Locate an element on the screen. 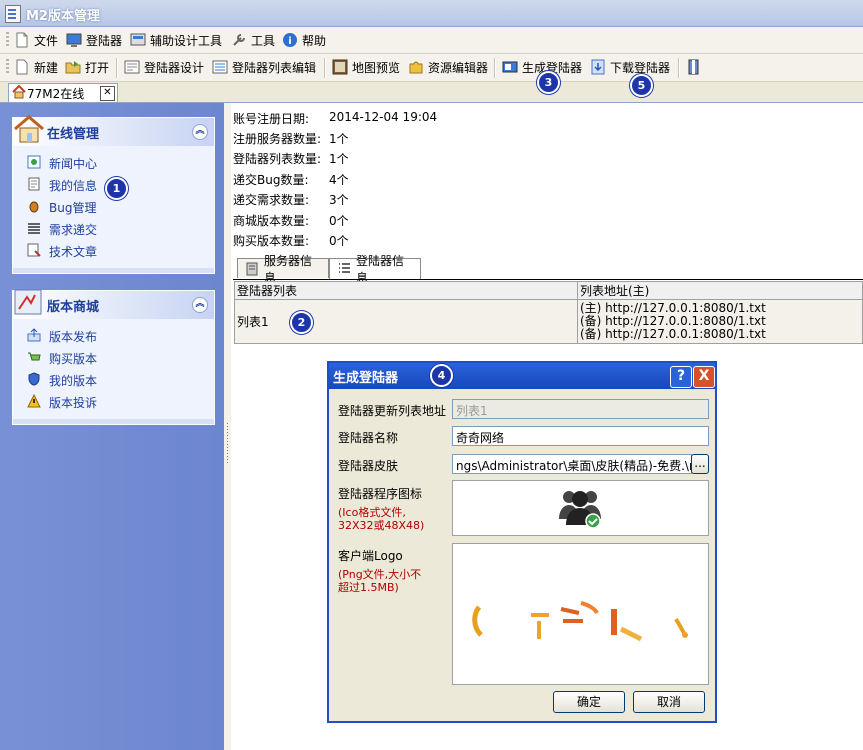 The image size is (863, 750). news-icon is located at coordinates (35, 163).